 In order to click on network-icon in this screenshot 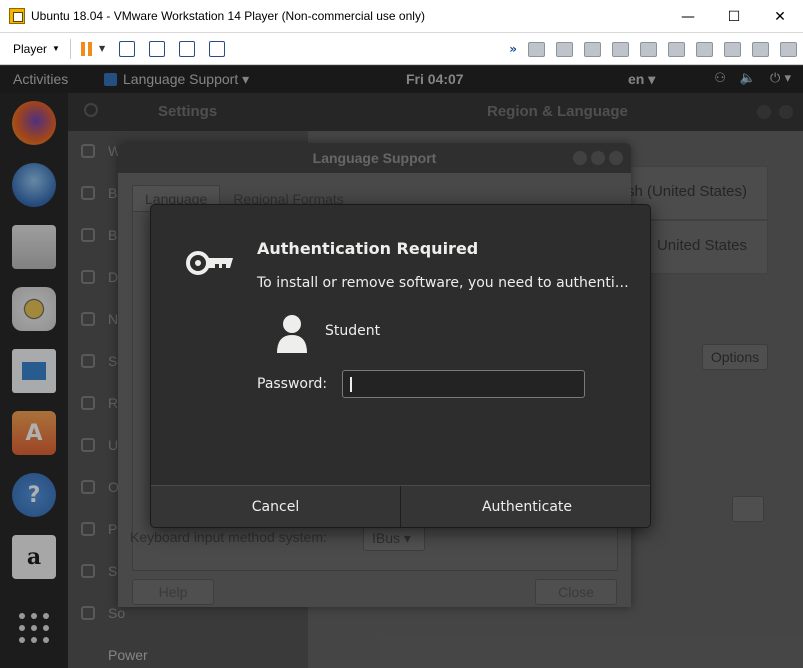, I will do `click(648, 49)`.